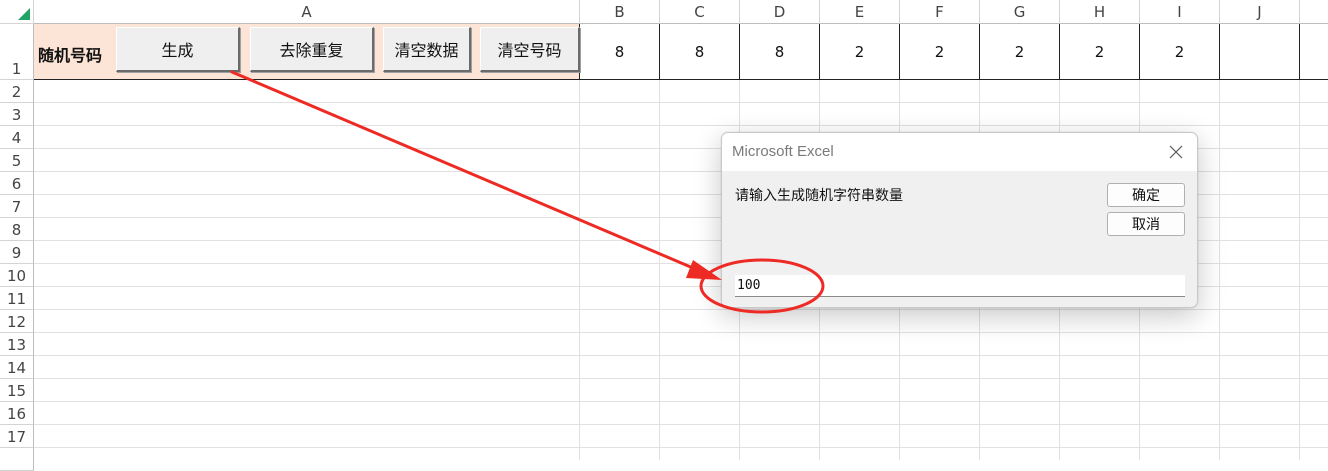  What do you see at coordinates (940, 52) in the screenshot?
I see `cell-f1: 2` at bounding box center [940, 52].